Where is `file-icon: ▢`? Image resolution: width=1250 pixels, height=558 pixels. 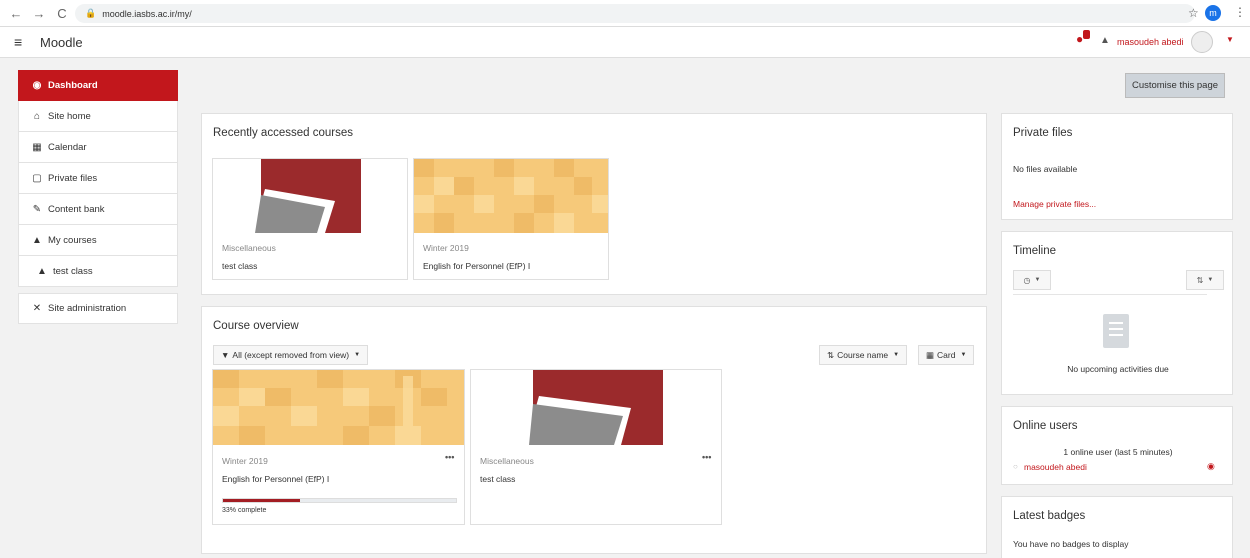
file-icon: ▢ is located at coordinates (37, 178).